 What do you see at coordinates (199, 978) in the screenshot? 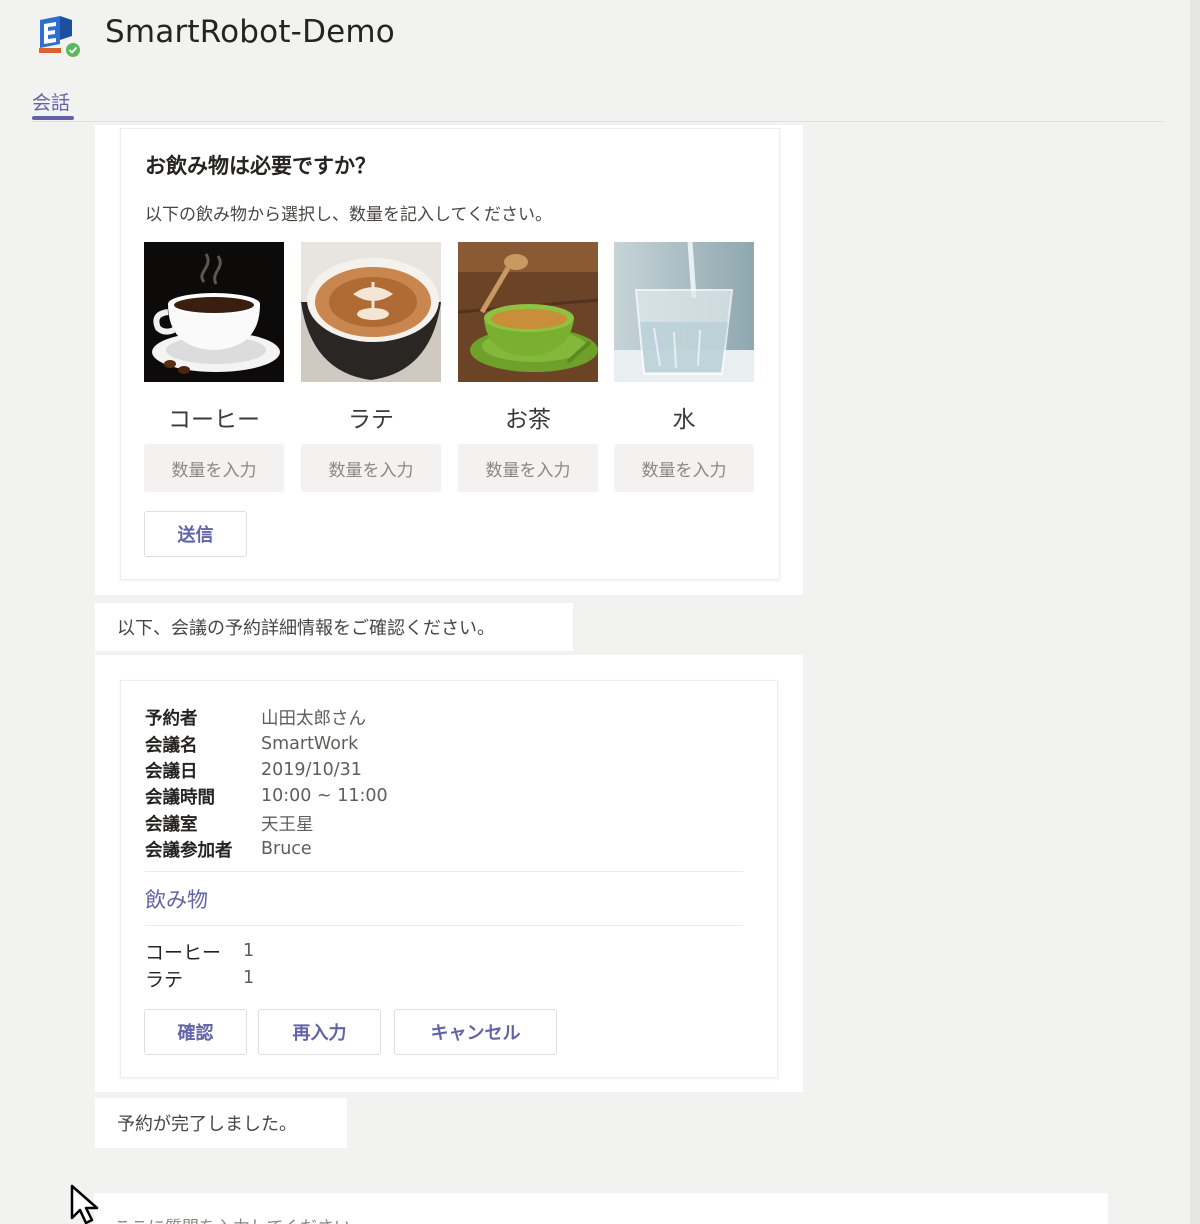
I see `ordered-row-latte: ラテ 1` at bounding box center [199, 978].